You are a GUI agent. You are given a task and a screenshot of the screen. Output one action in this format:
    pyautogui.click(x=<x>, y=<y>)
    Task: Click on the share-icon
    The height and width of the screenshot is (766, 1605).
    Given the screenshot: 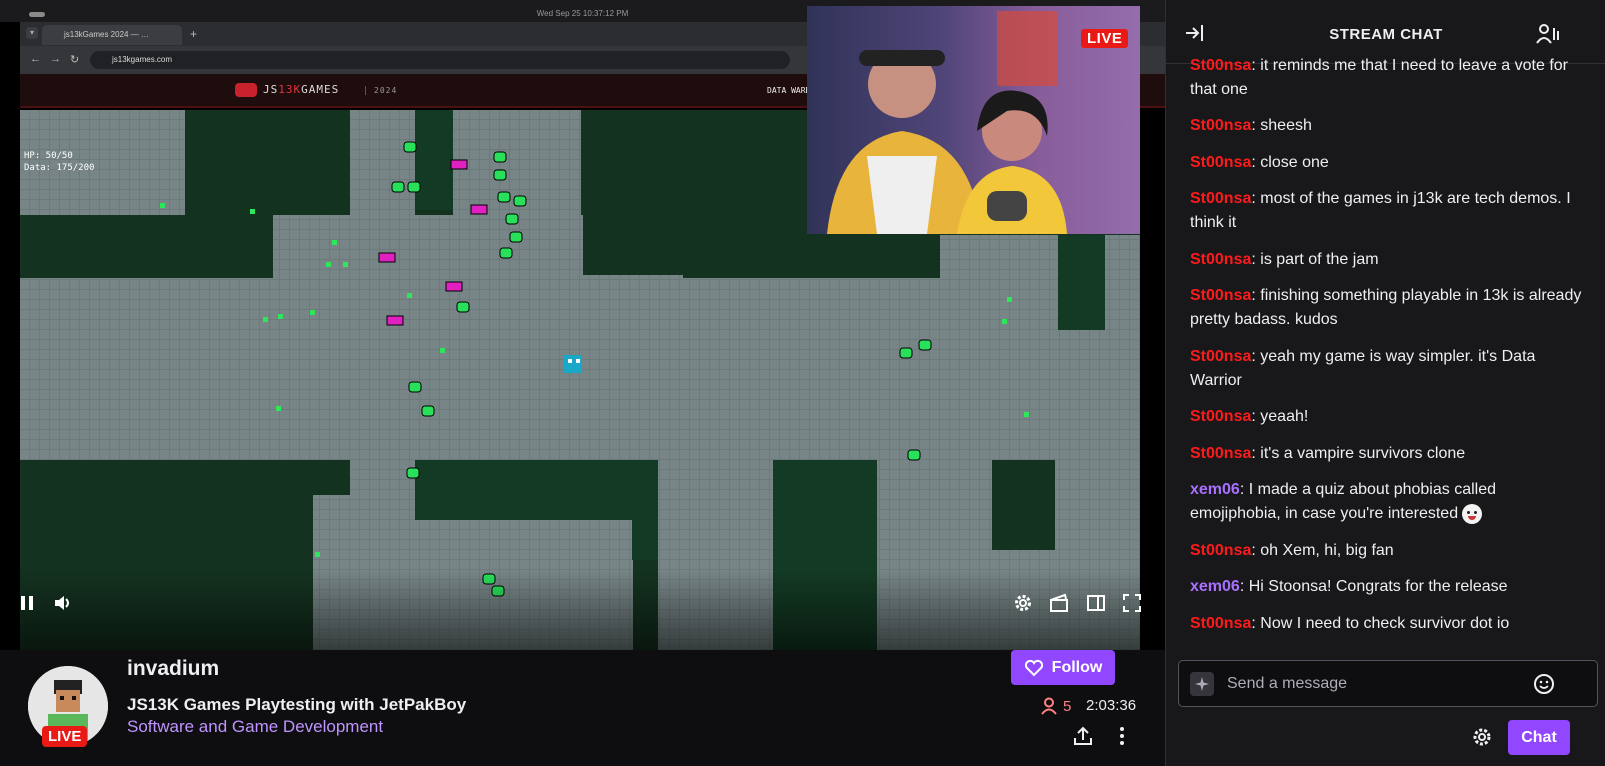 What is the action you would take?
    pyautogui.click(x=1083, y=735)
    